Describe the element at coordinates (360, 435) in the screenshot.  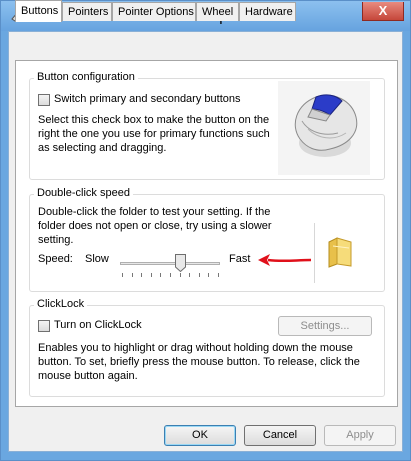
I see `apply-button: Apply` at that location.